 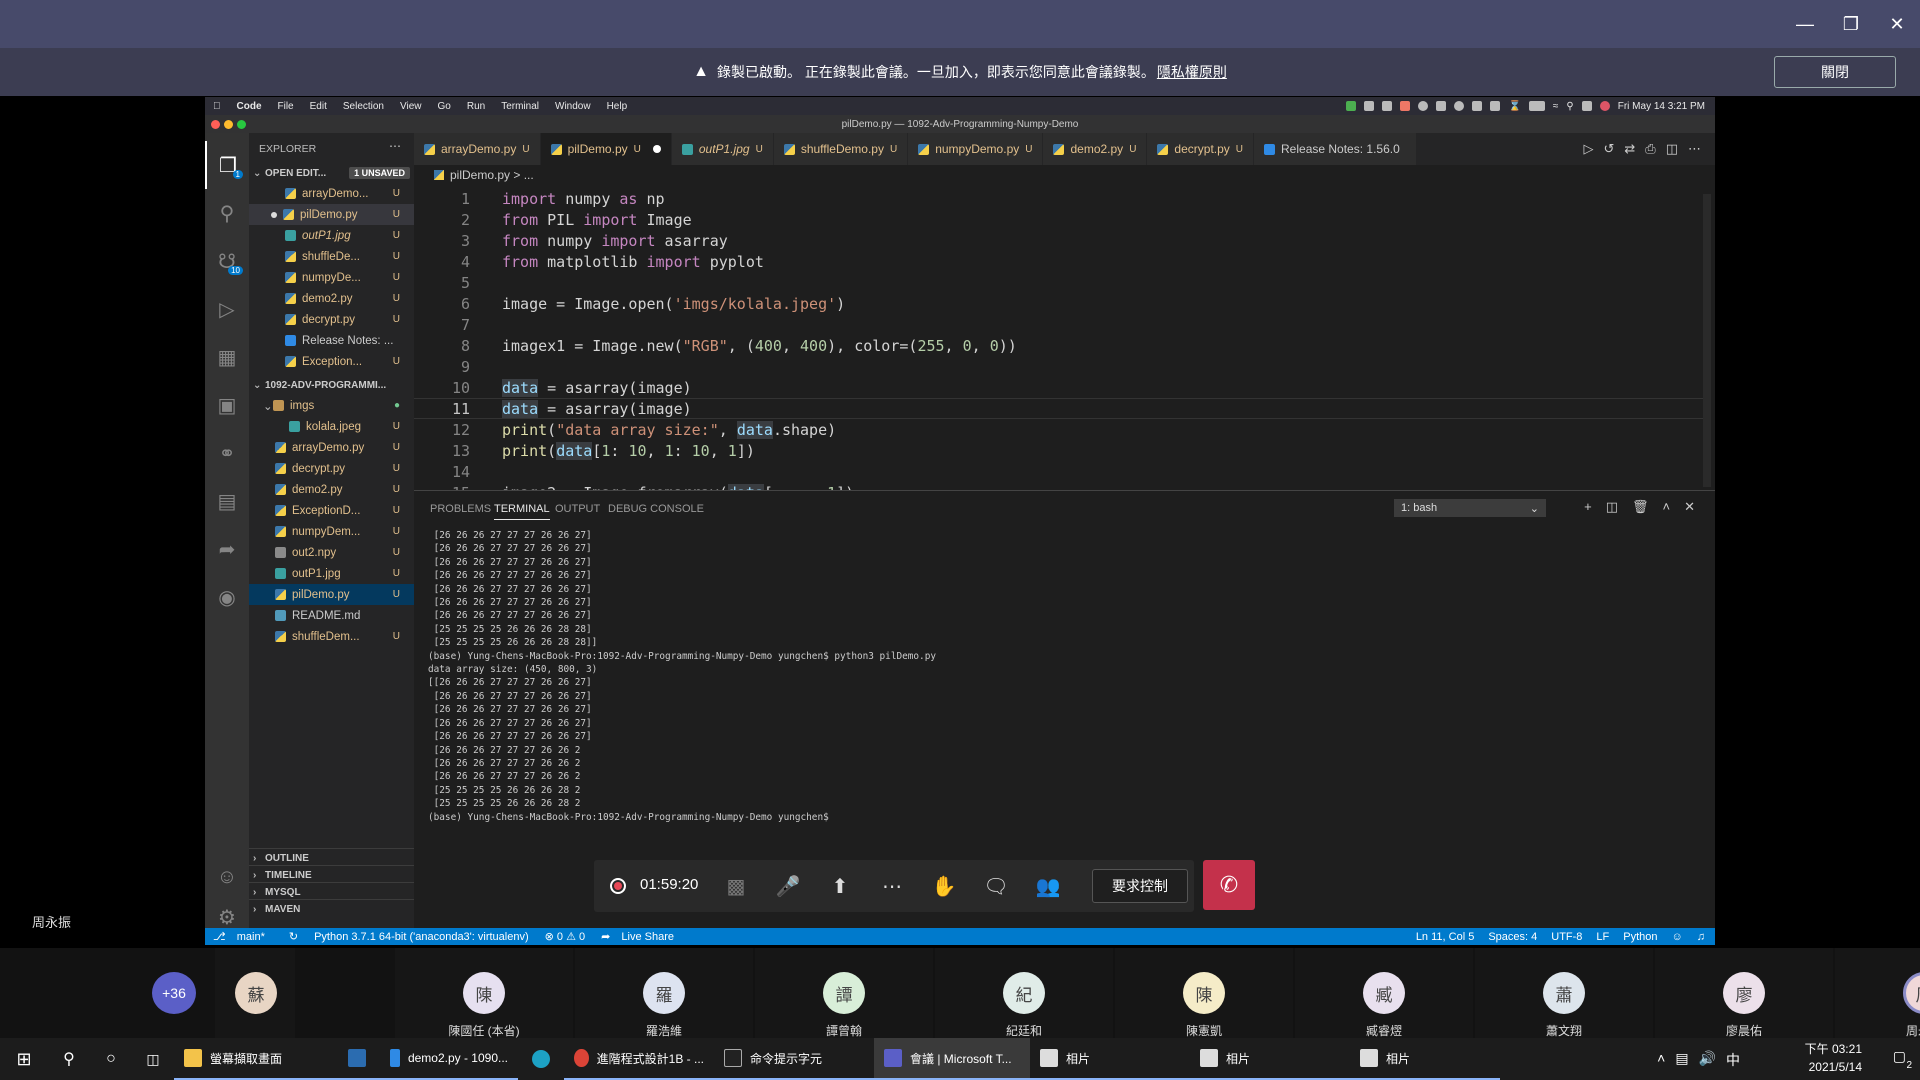 What do you see at coordinates (331, 552) in the screenshot?
I see `tree-file-item: out2.npy U` at bounding box center [331, 552].